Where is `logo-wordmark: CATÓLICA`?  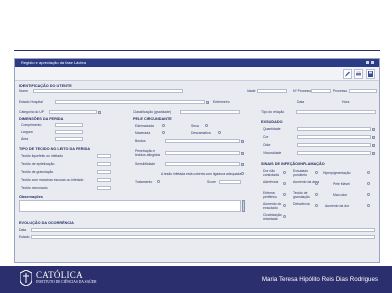 logo-wordmark: CATÓLICA is located at coordinates (59, 275).